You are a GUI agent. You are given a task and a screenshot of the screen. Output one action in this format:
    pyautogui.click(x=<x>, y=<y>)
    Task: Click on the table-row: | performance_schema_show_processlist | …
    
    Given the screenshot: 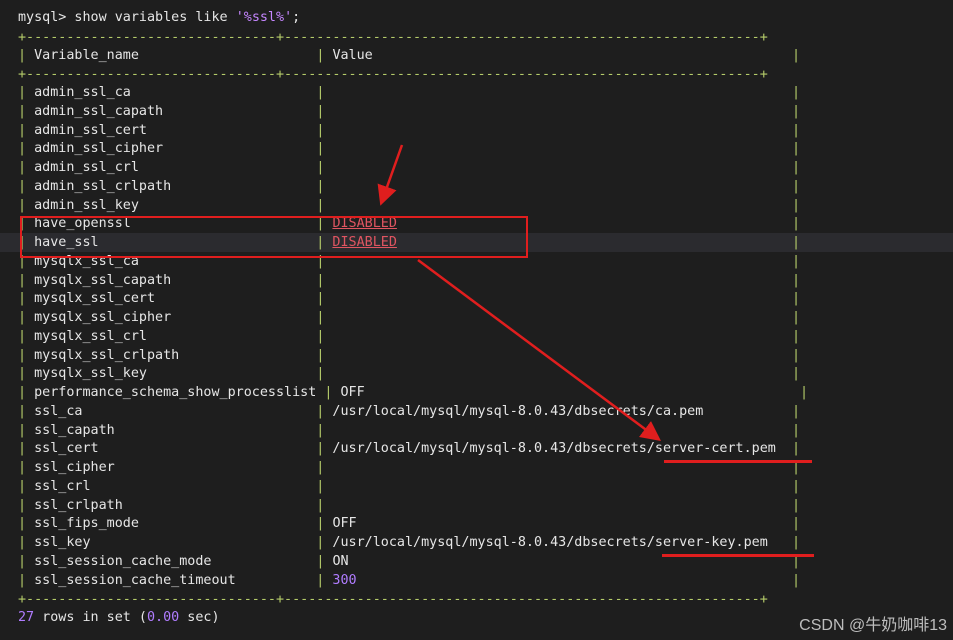 What is the action you would take?
    pyautogui.click(x=413, y=392)
    